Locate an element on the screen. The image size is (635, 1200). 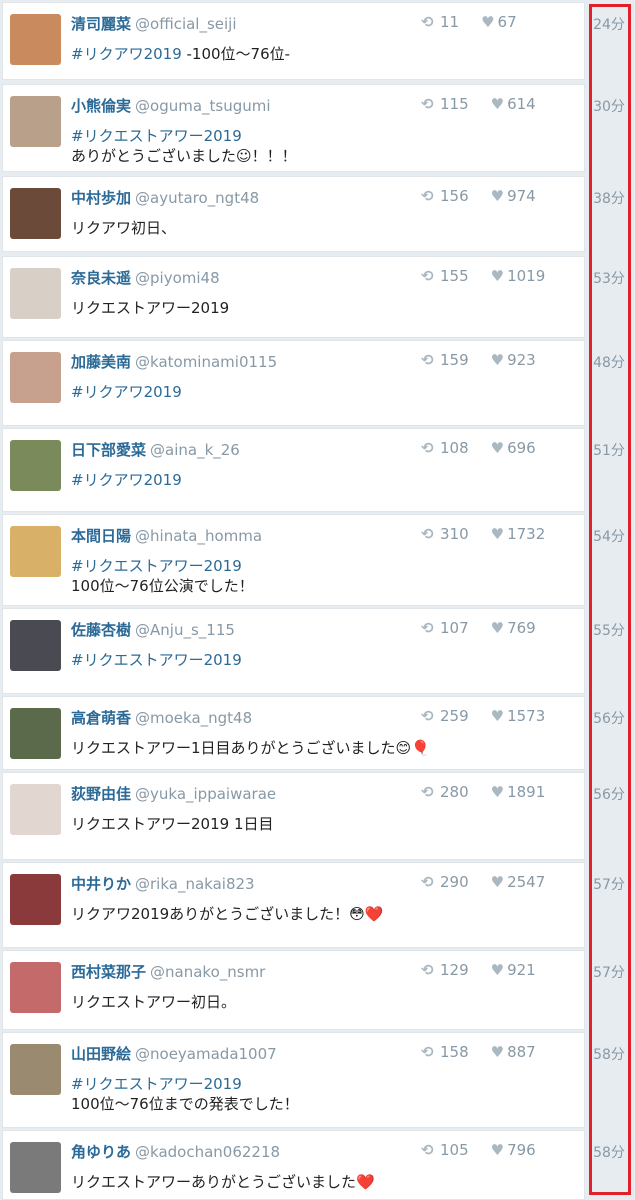
author-name: 奈良未遥 @piyomi48 is located at coordinates (145, 277).